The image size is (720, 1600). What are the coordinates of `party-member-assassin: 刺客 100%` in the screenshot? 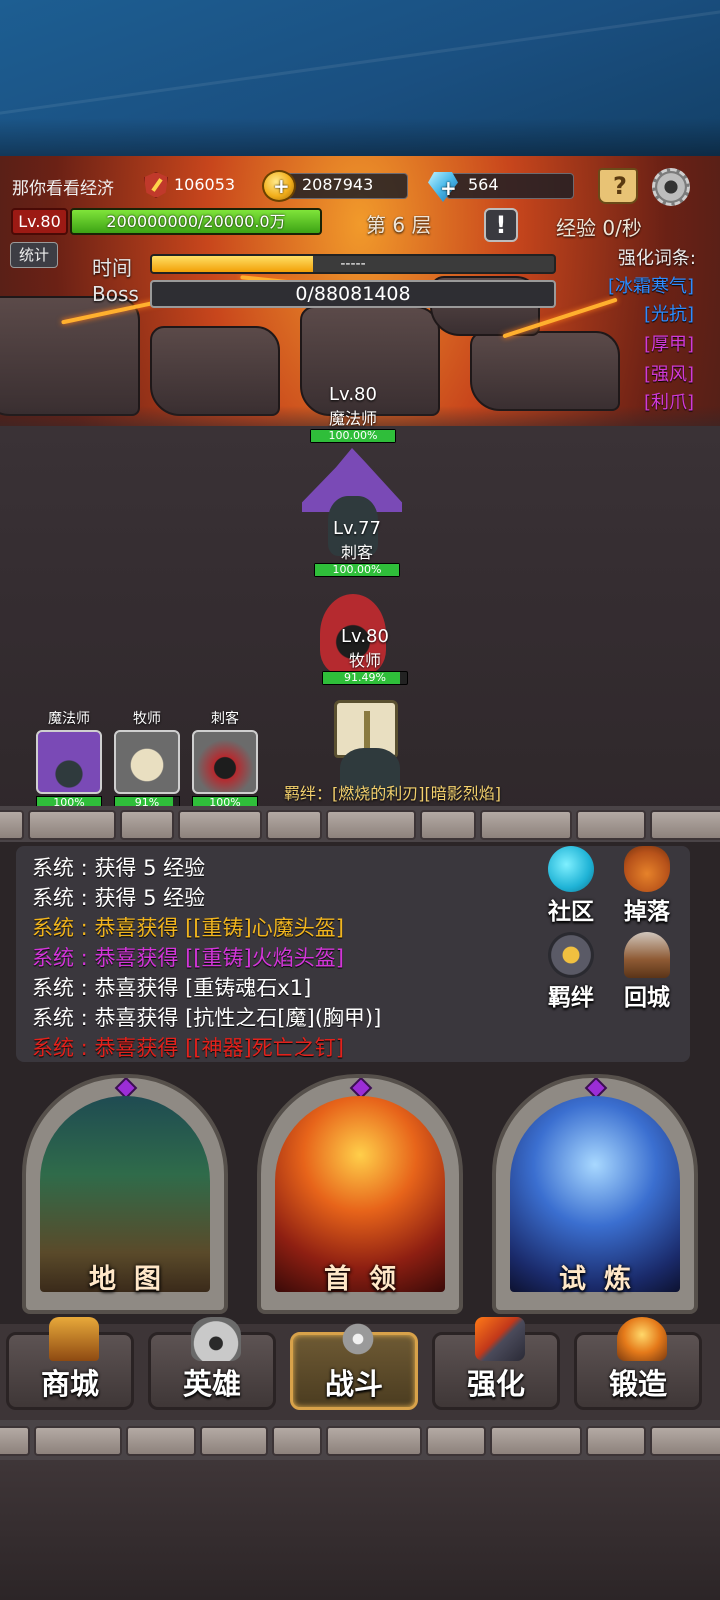 It's located at (225, 759).